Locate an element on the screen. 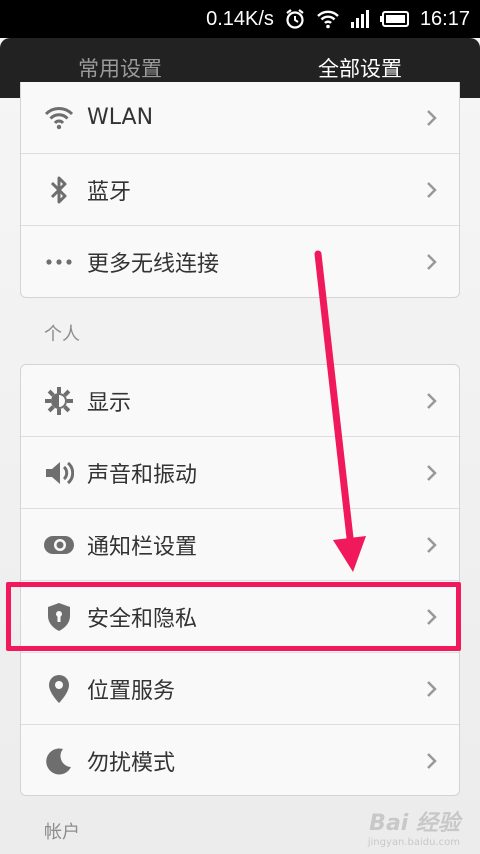 The image size is (480, 854). location-pin-icon is located at coordinates (59, 689).